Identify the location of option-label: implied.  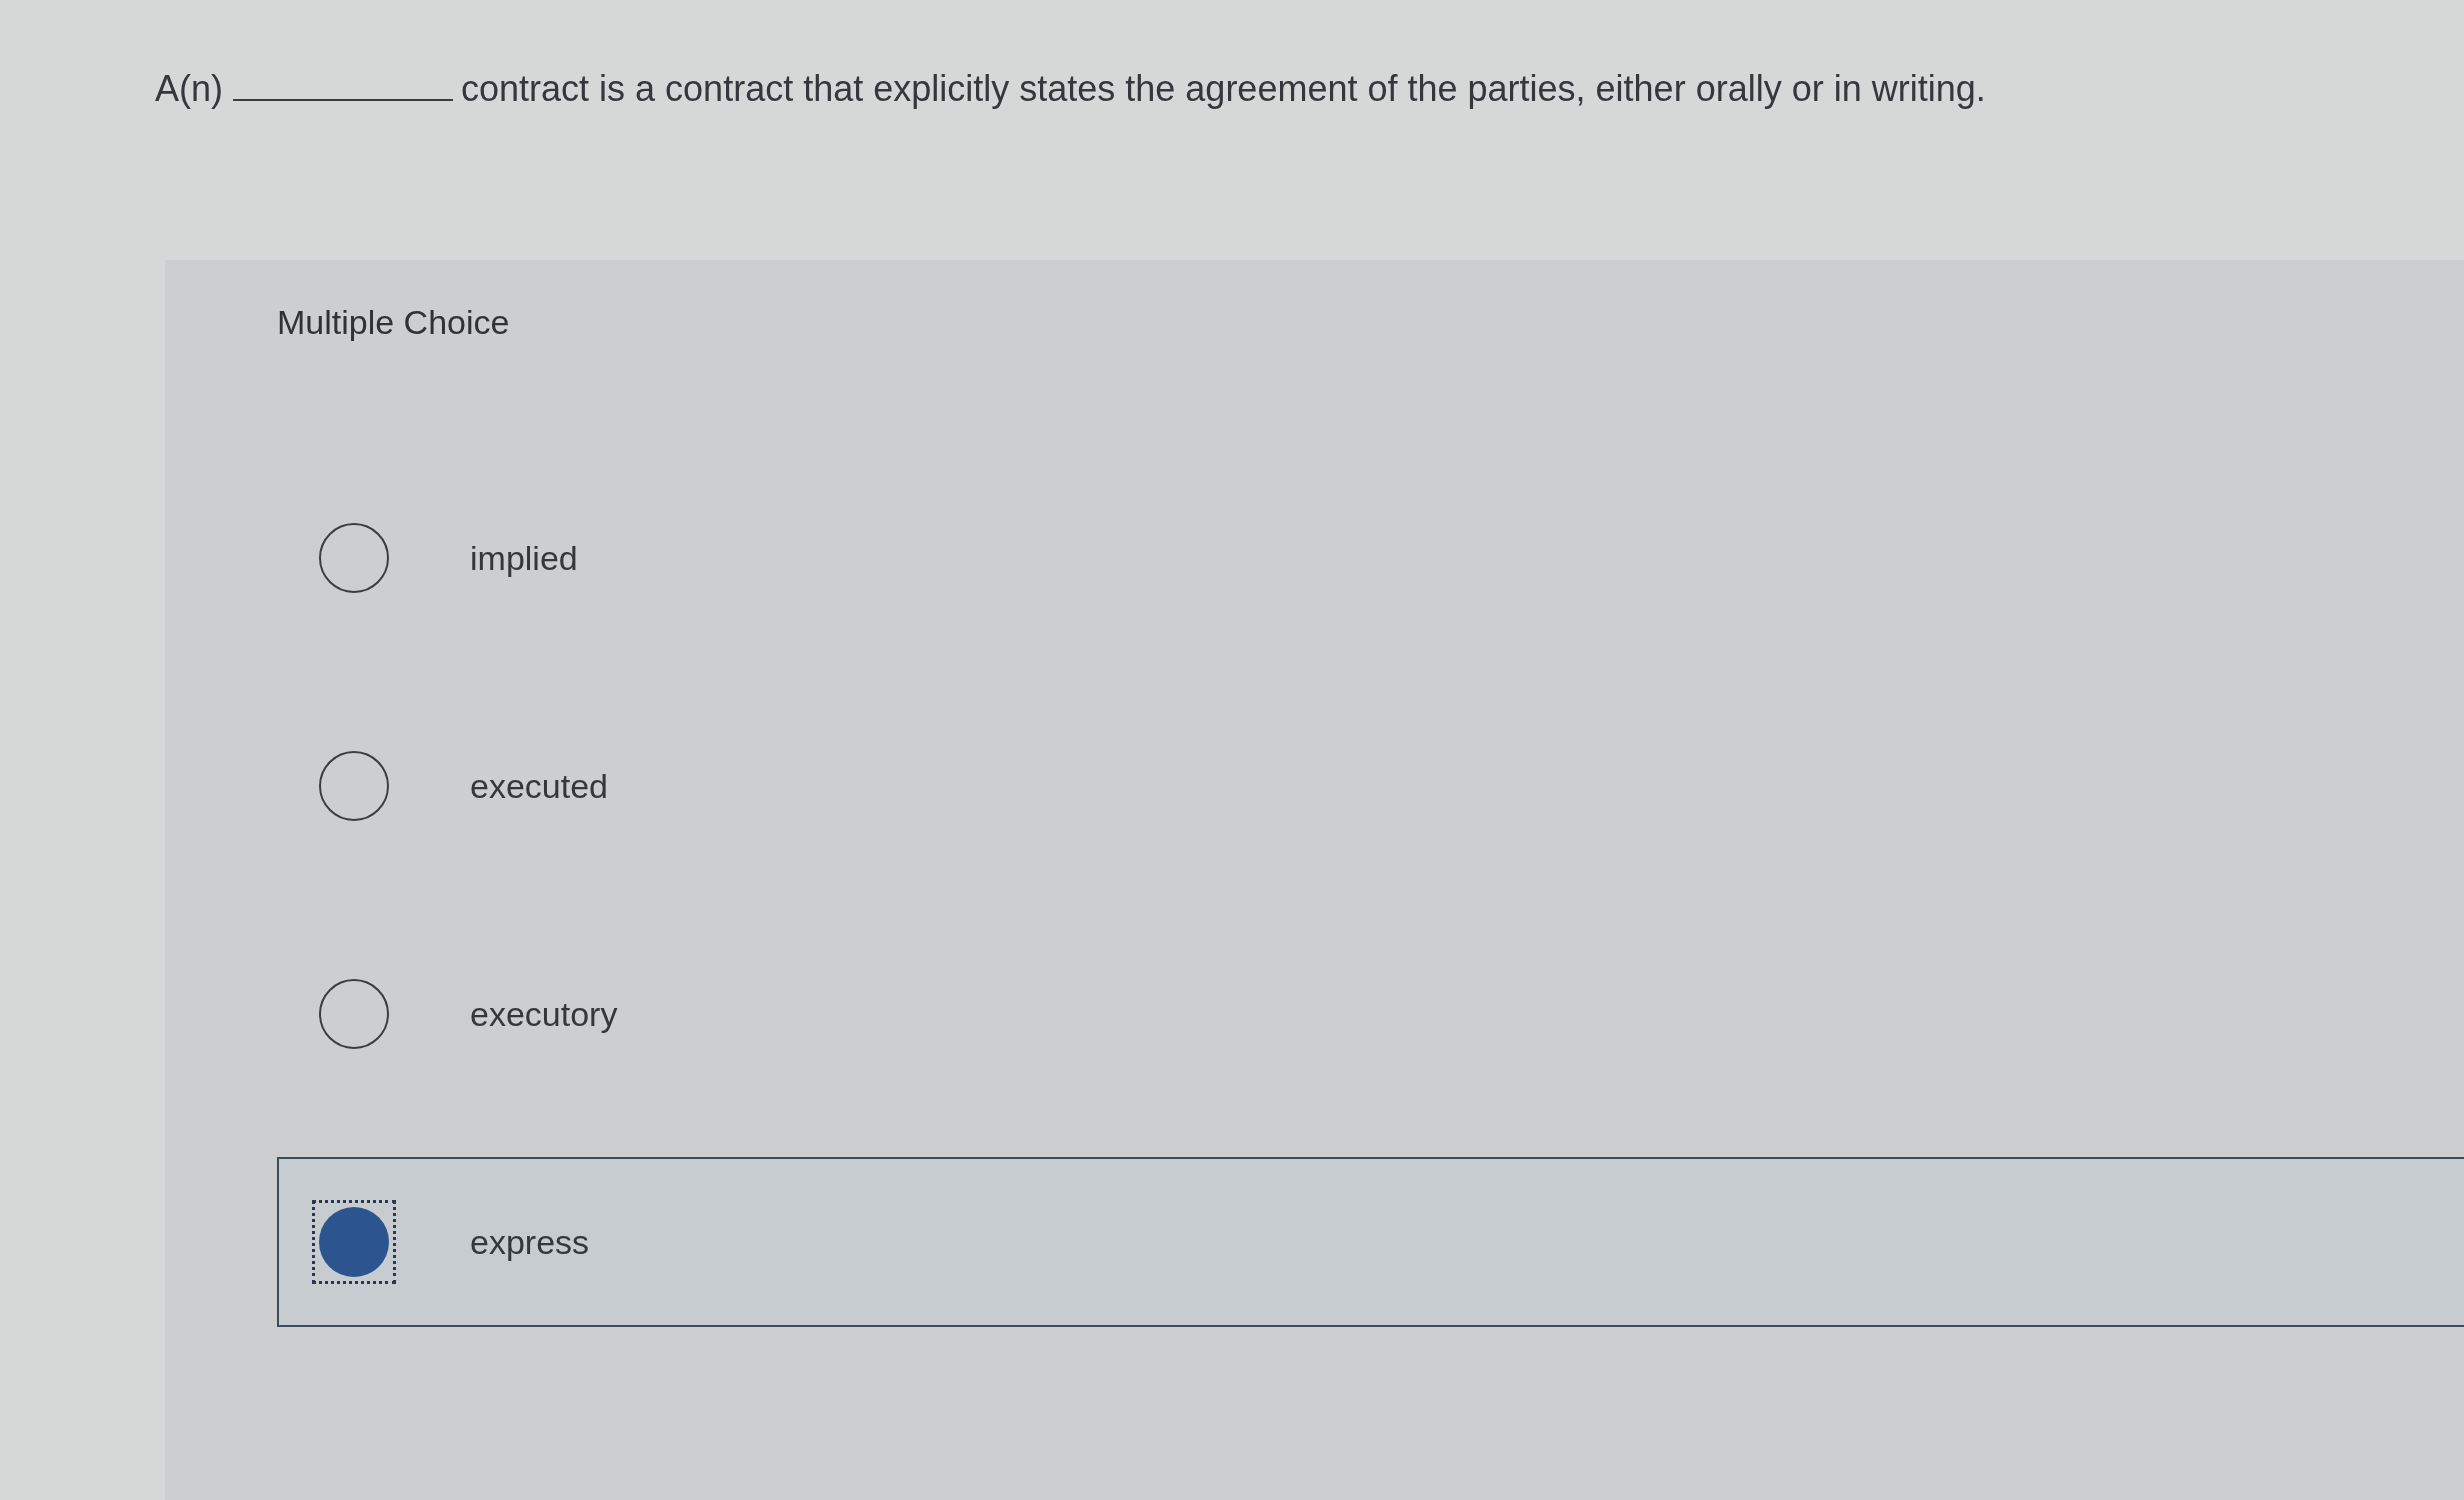
(524, 558).